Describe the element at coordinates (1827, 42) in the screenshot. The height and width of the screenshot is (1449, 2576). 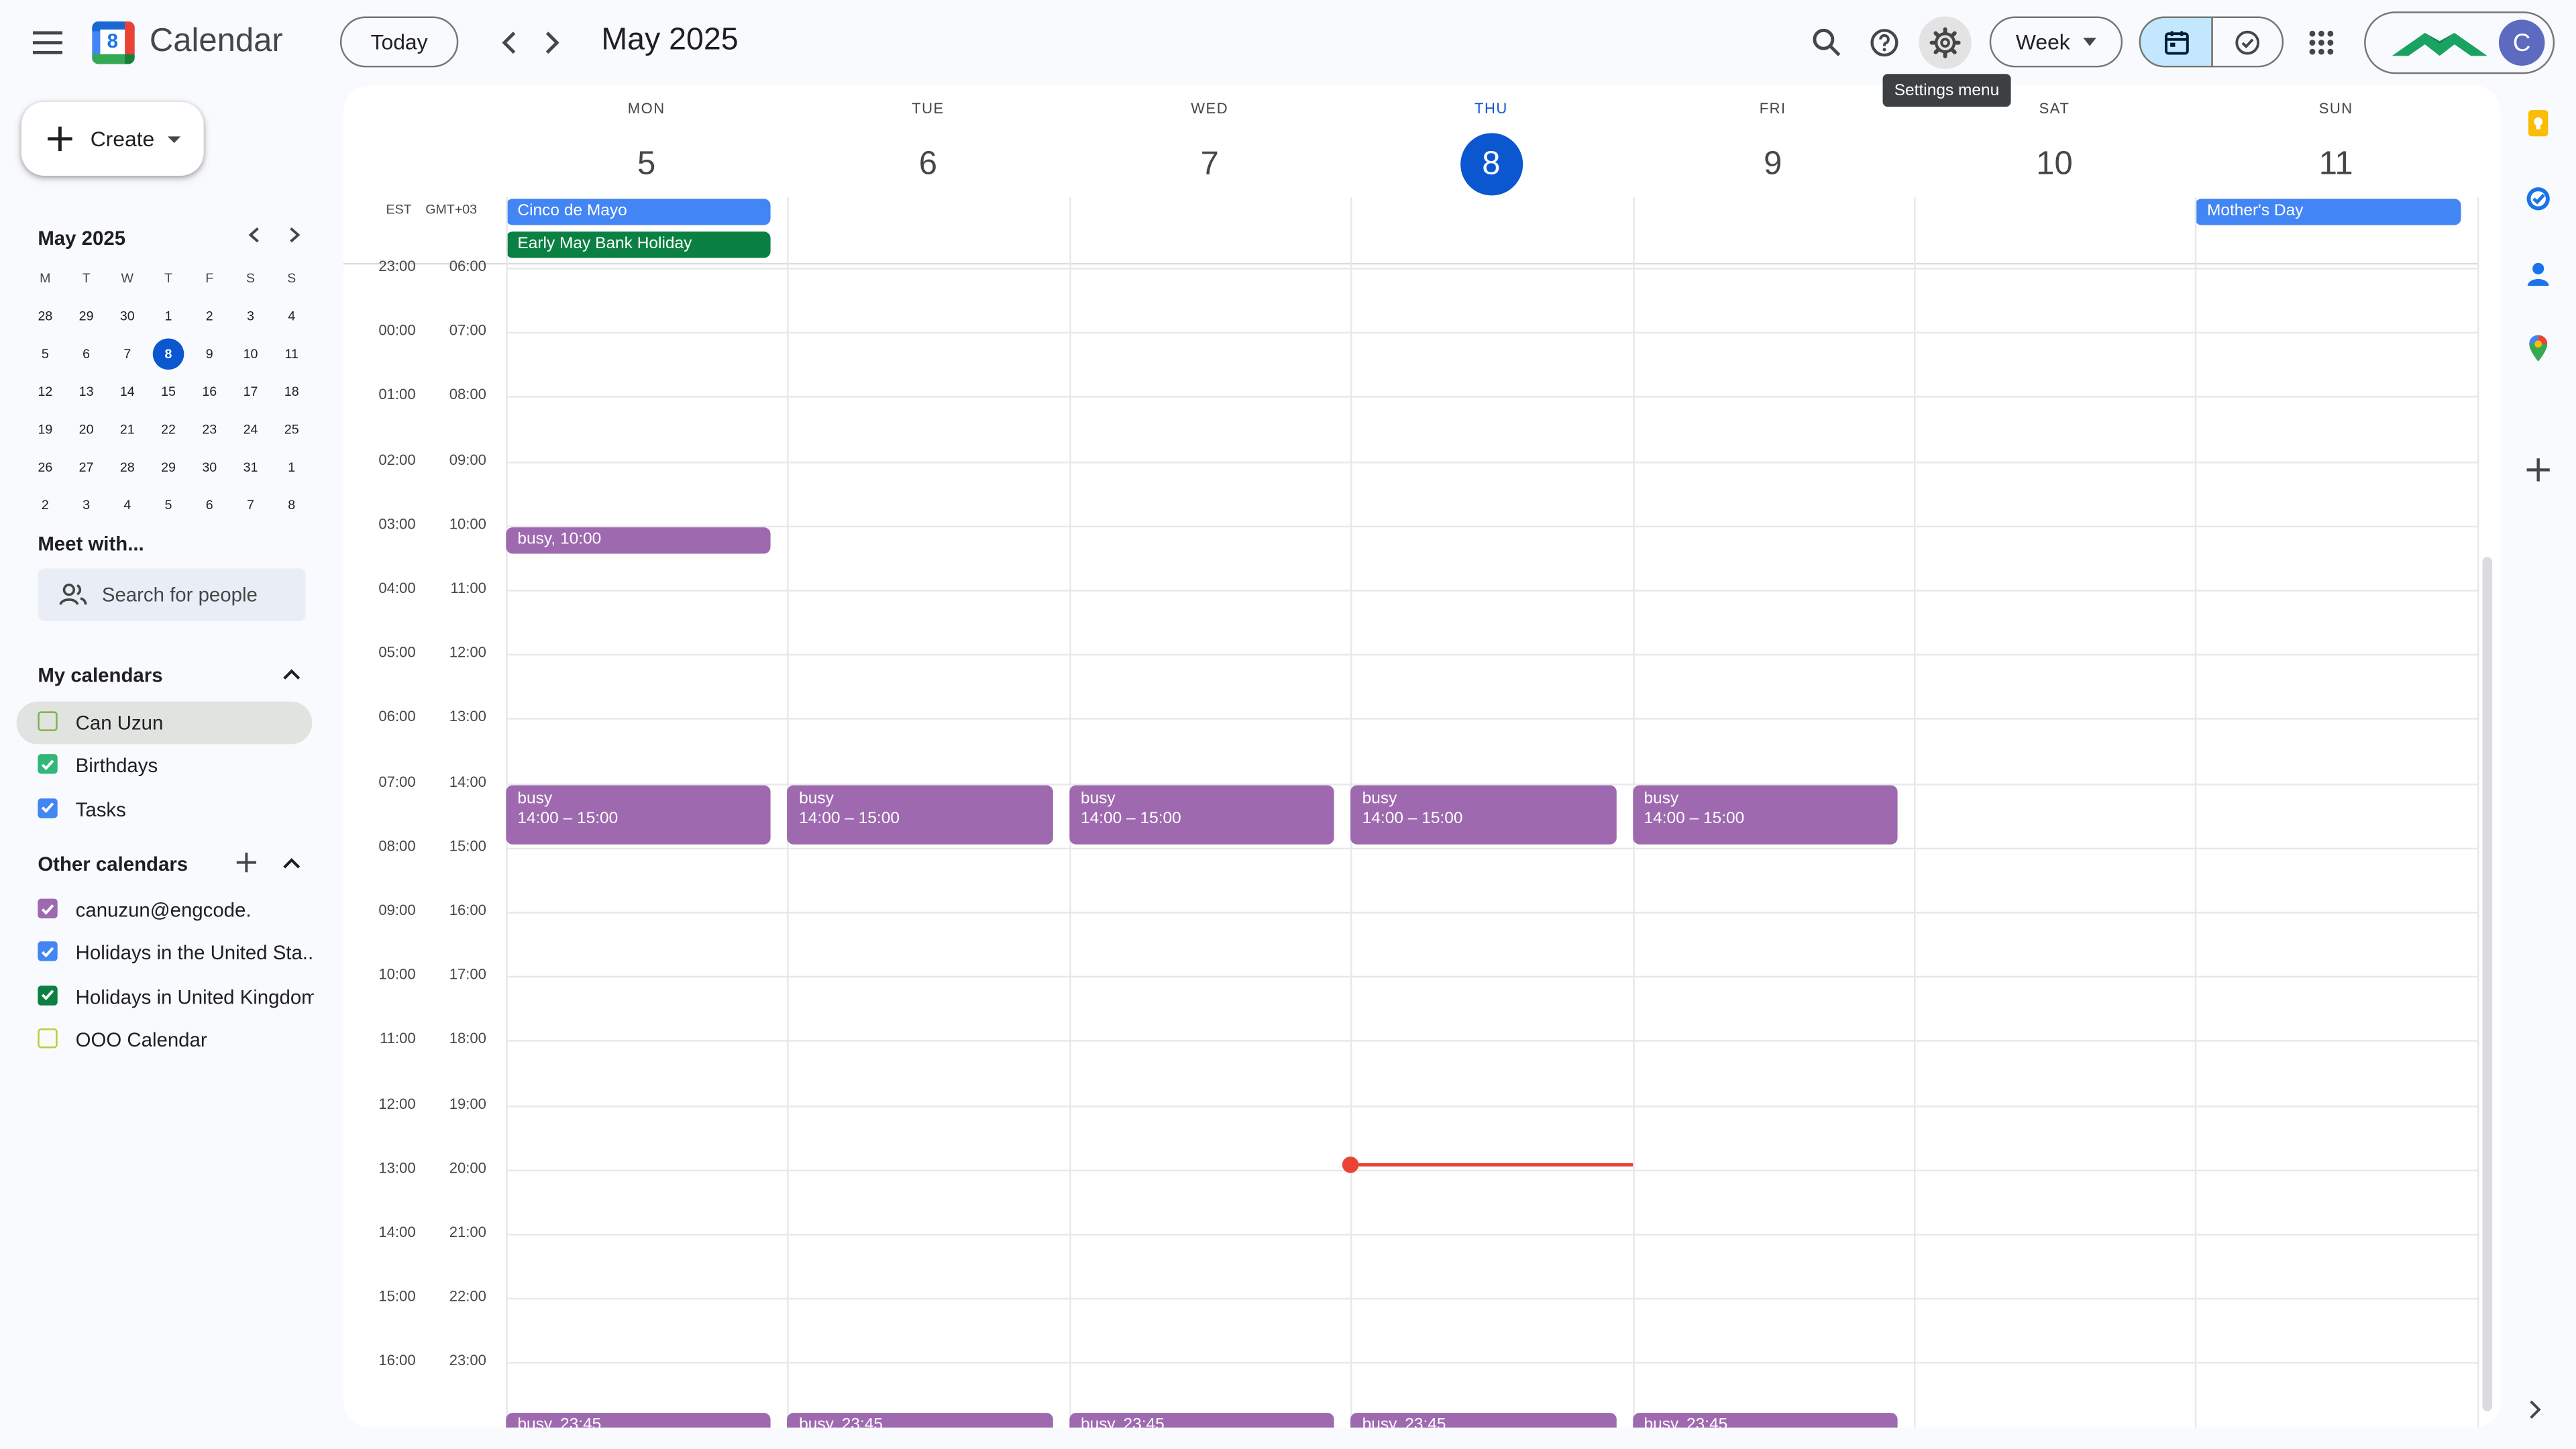
I see `search-button` at that location.